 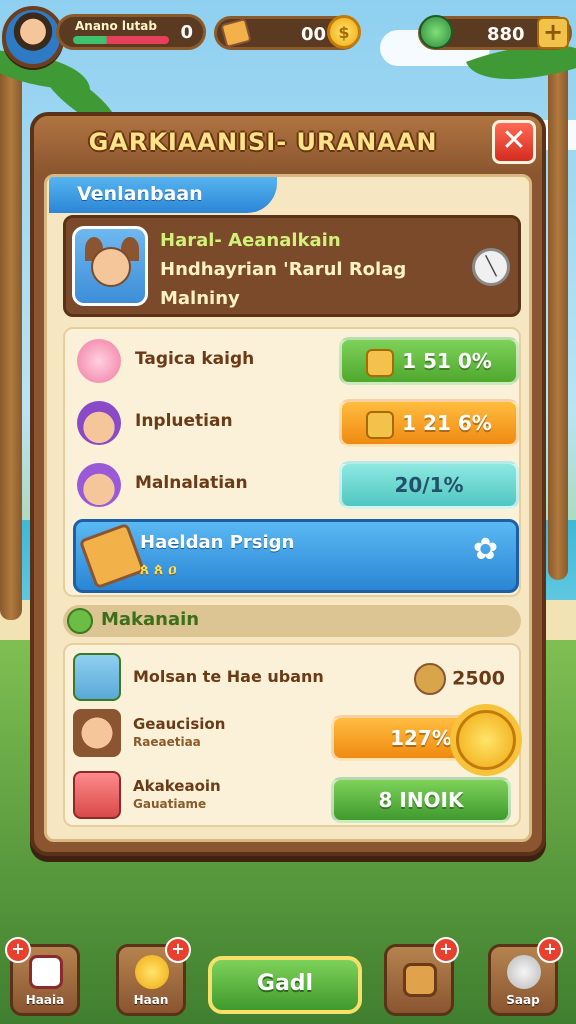 I want to click on player-status: Anano lutab 0, so click(x=131, y=32).